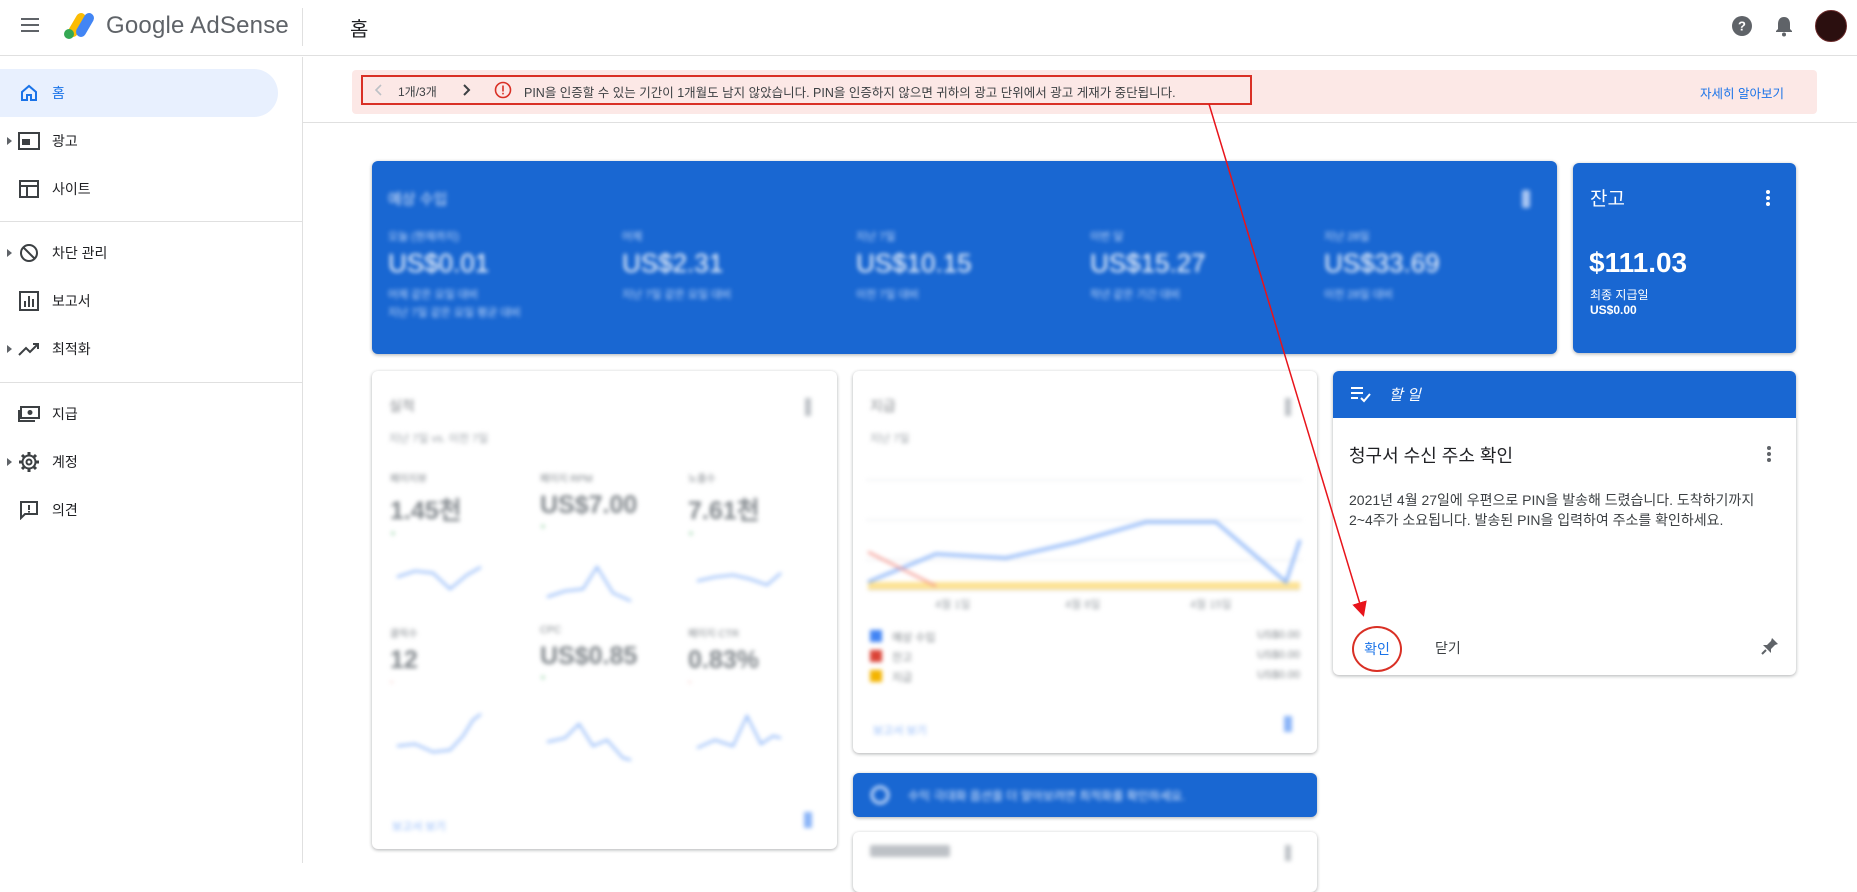  What do you see at coordinates (1448, 648) in the screenshot?
I see `dismiss-button: 닫기` at bounding box center [1448, 648].